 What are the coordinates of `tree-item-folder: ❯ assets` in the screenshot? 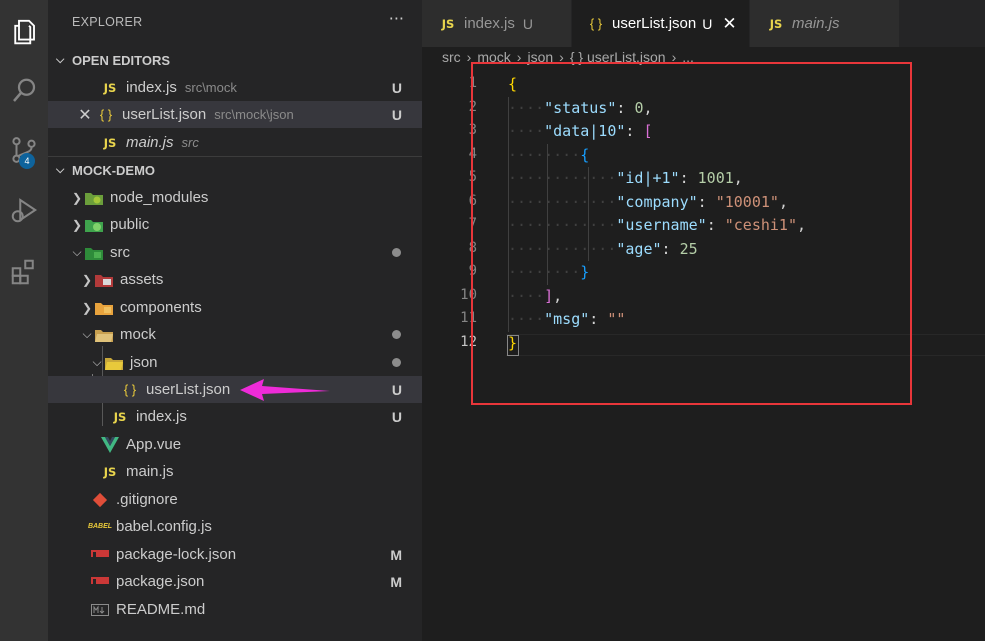 It's located at (235, 279).